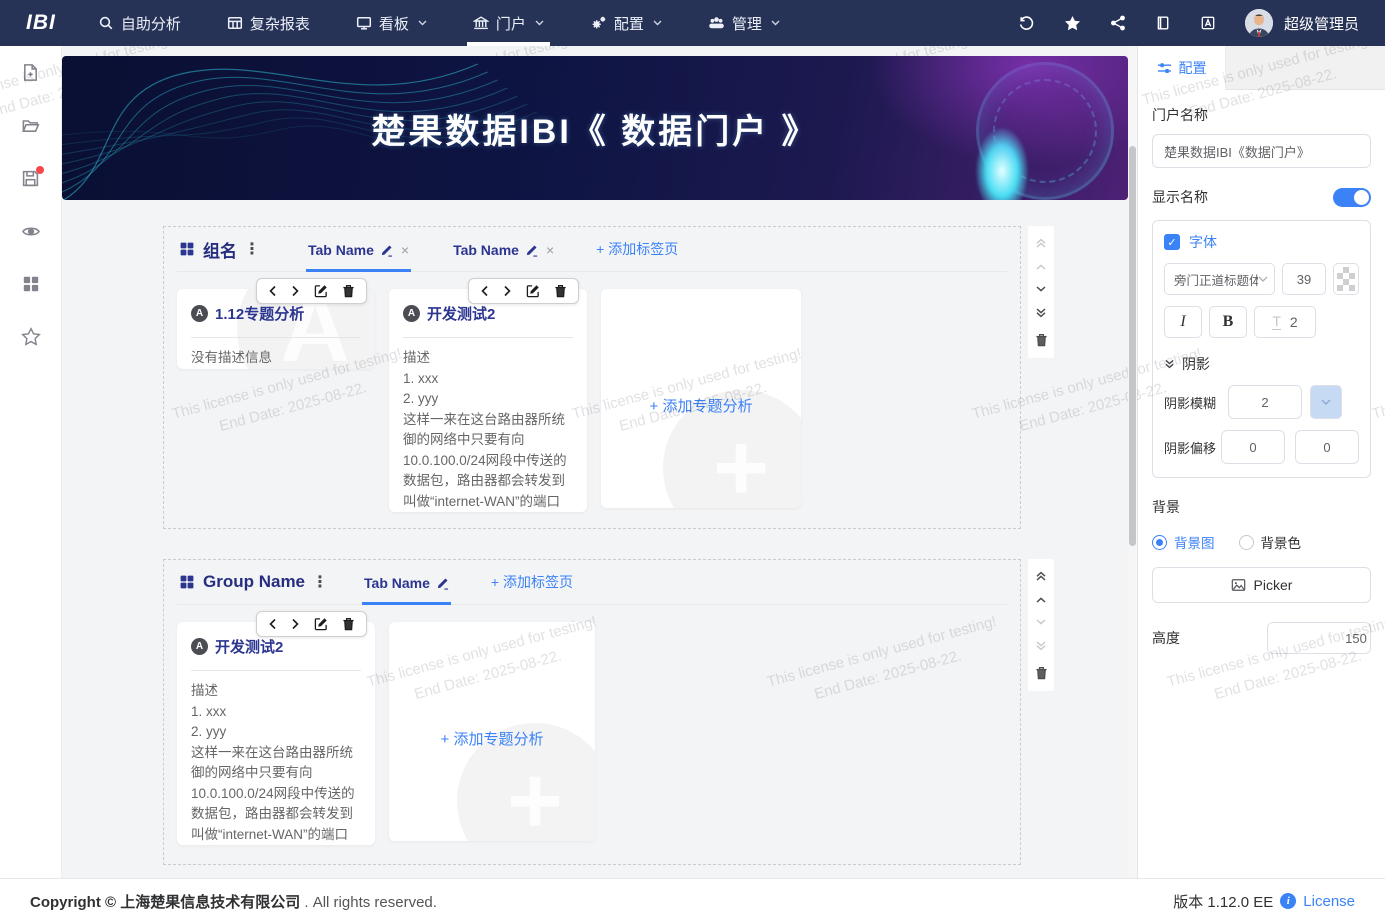 The image size is (1385, 923). I want to click on user-avatar, so click(1258, 23).